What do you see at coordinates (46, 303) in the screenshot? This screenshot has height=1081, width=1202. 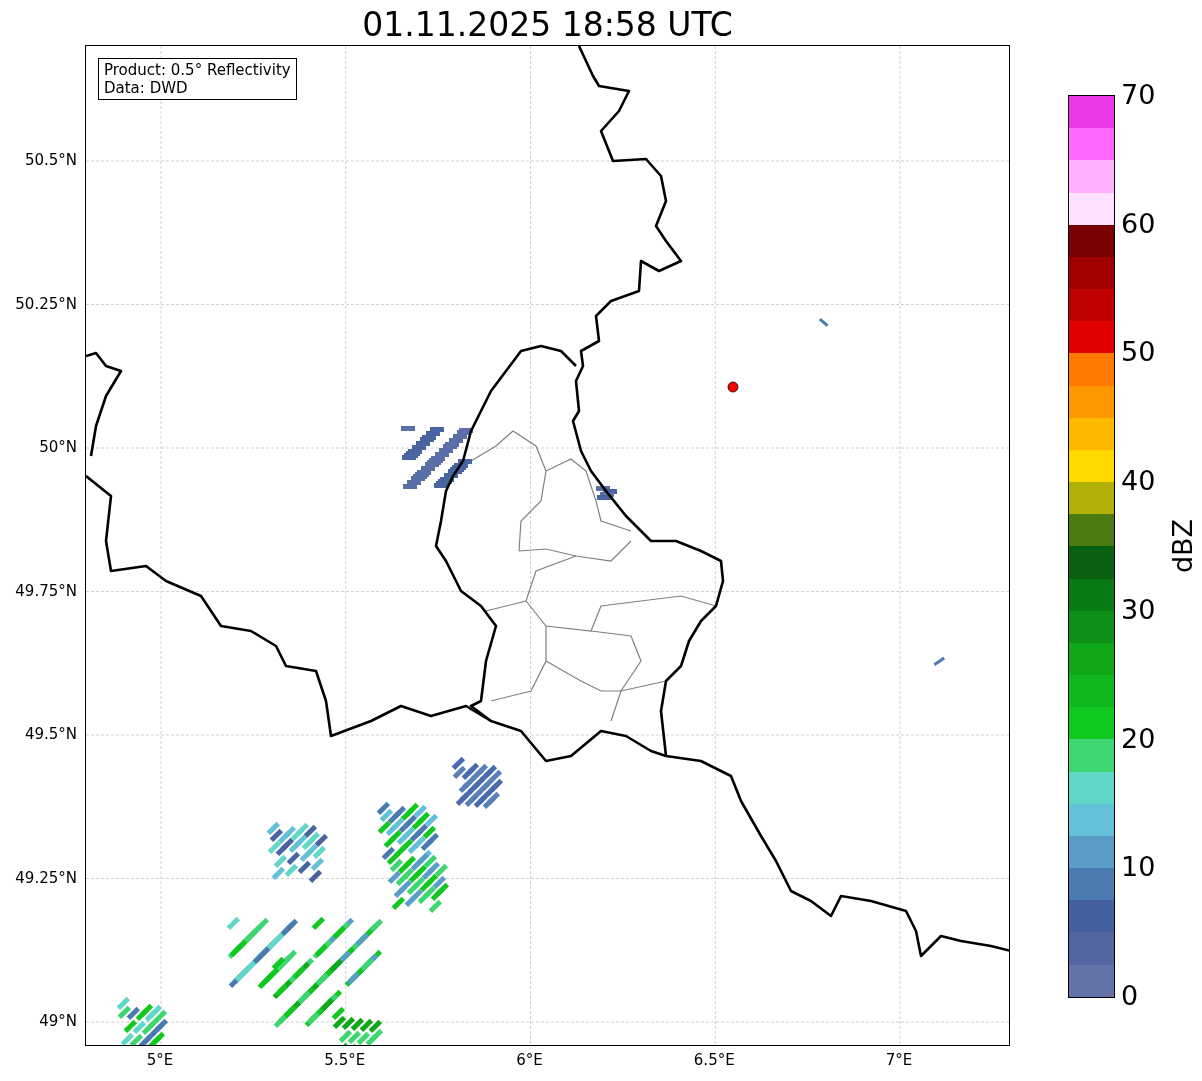 I see `latitude-label: 50.25°N` at bounding box center [46, 303].